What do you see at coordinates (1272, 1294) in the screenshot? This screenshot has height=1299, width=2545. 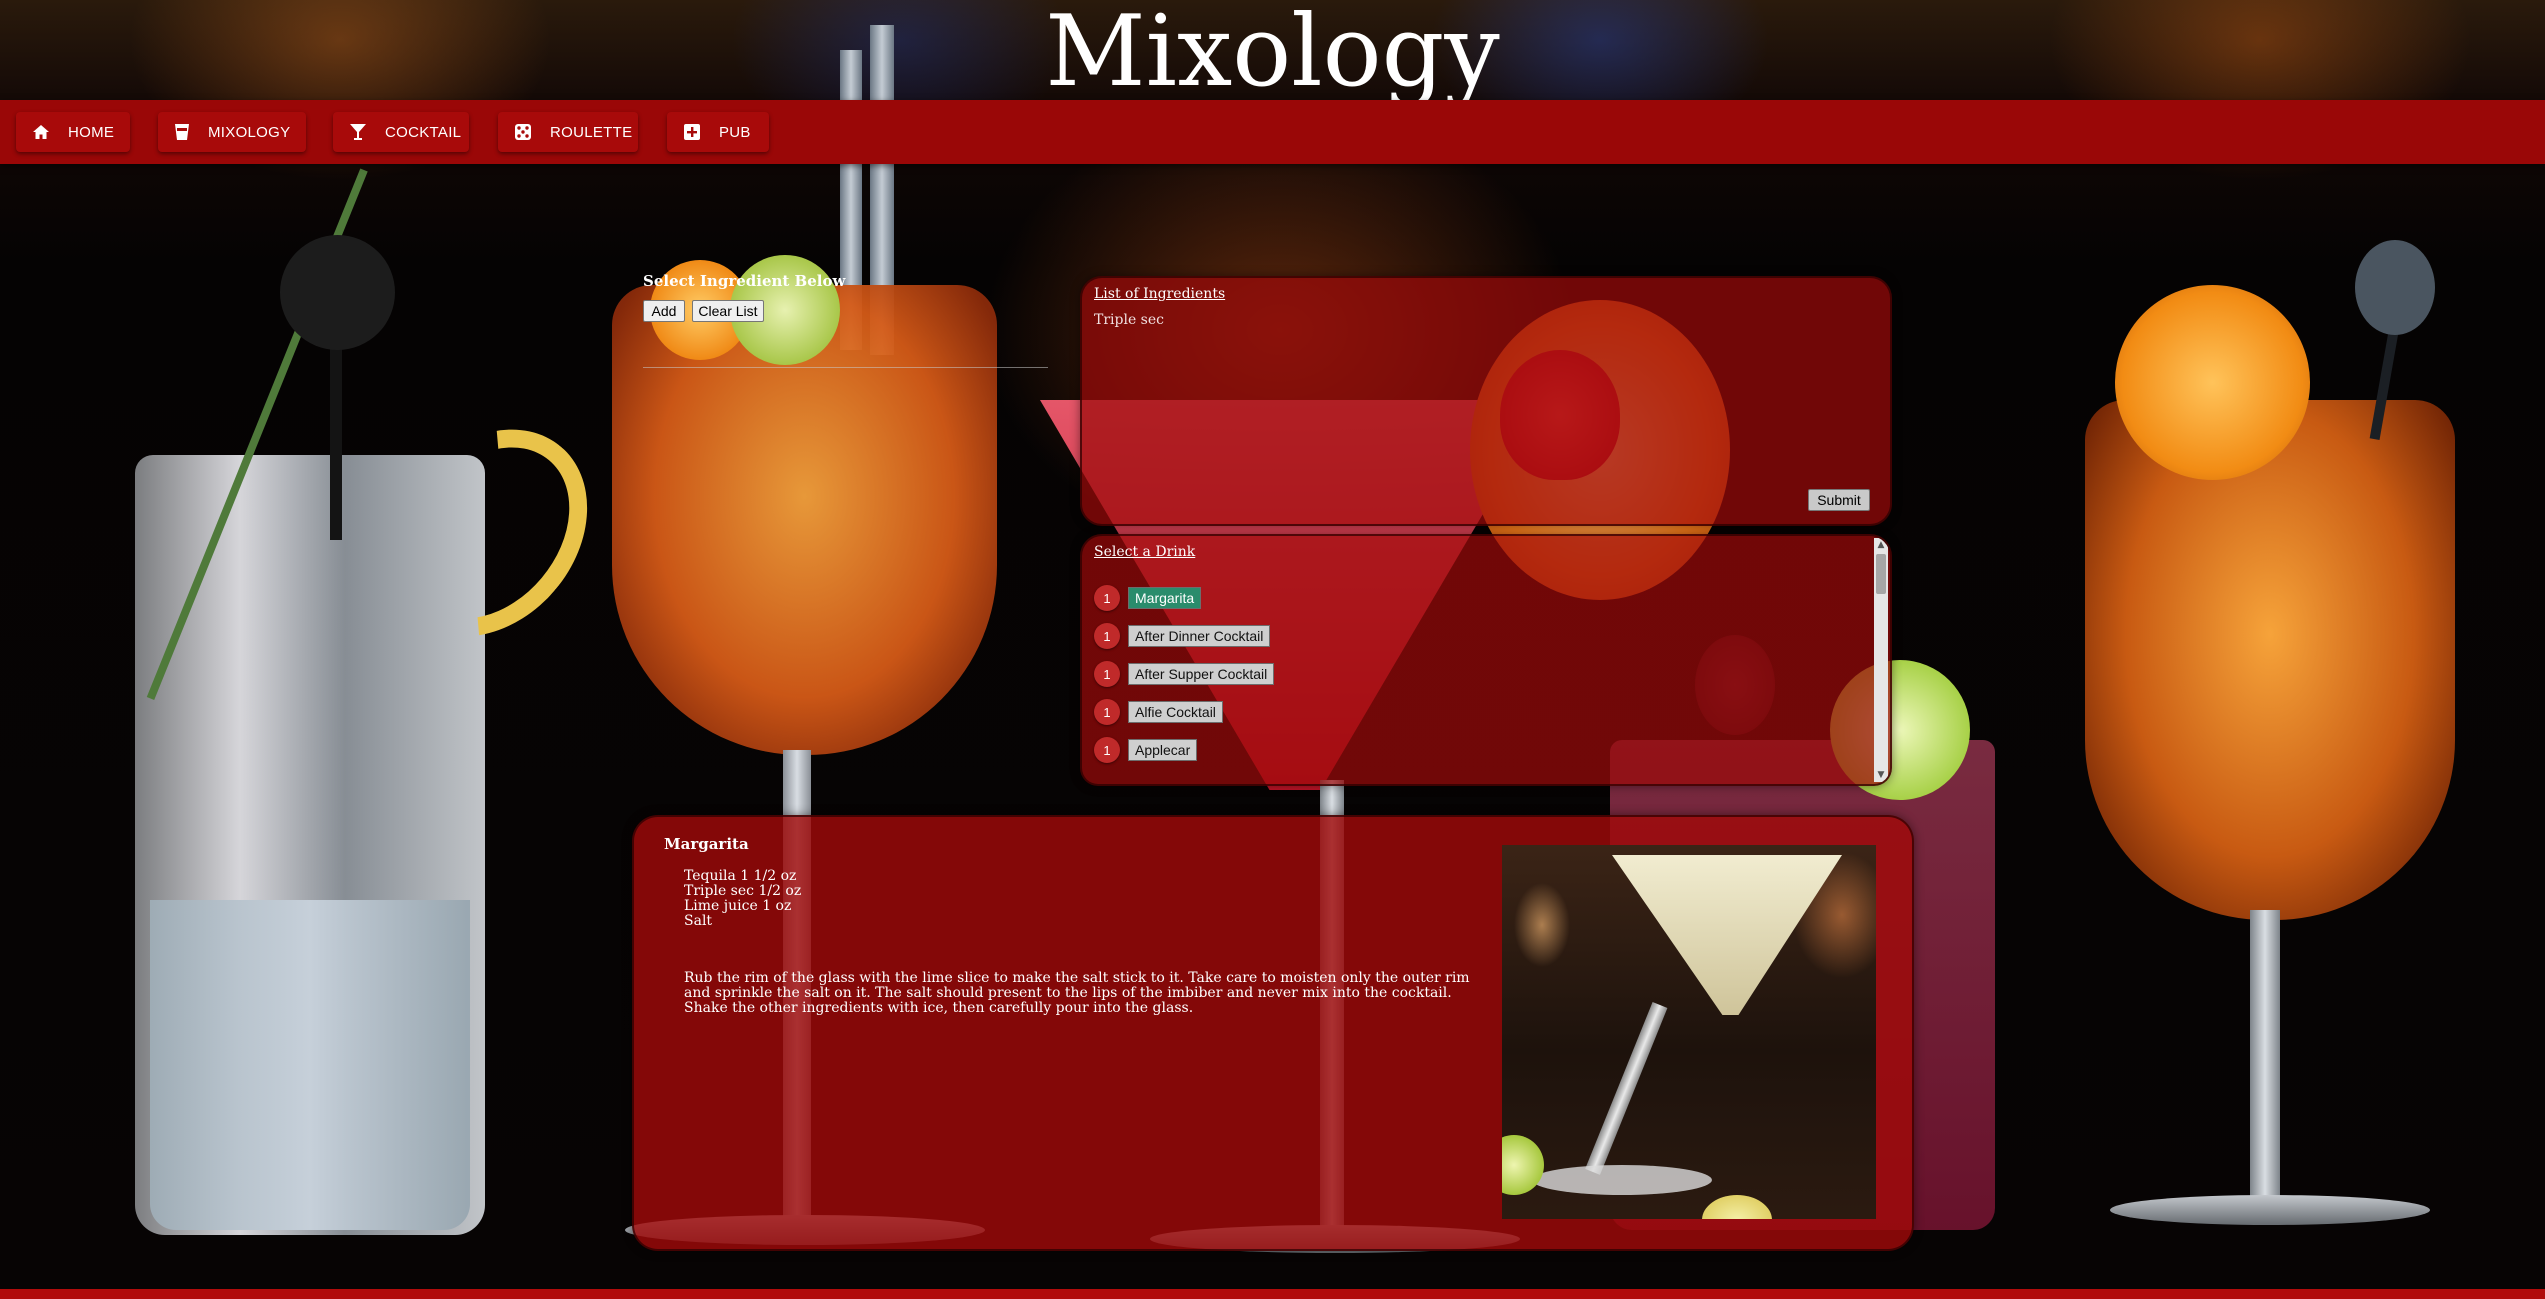 I see `footer-bar` at bounding box center [1272, 1294].